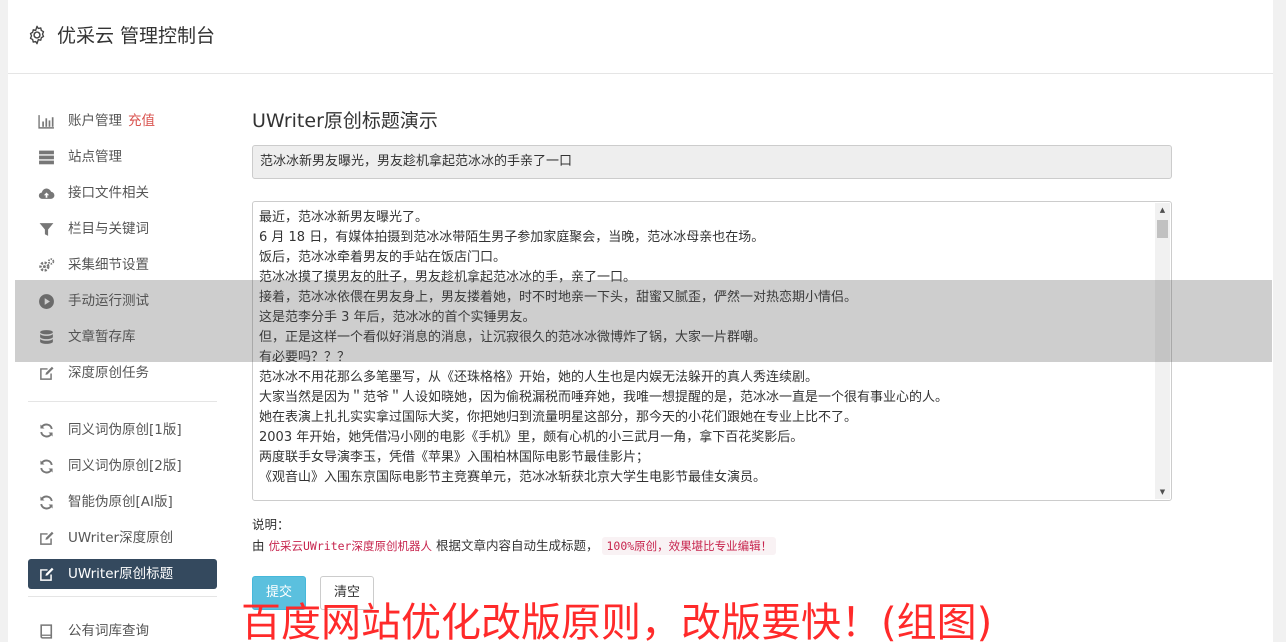 The image size is (1286, 642). Describe the element at coordinates (108, 631) in the screenshot. I see `sidebar-item-label: 公有词库查询` at that location.